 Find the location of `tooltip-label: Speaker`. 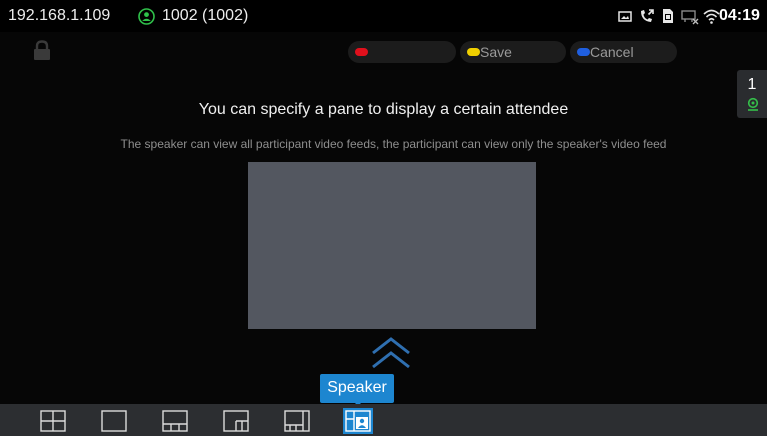

tooltip-label: Speaker is located at coordinates (357, 387).